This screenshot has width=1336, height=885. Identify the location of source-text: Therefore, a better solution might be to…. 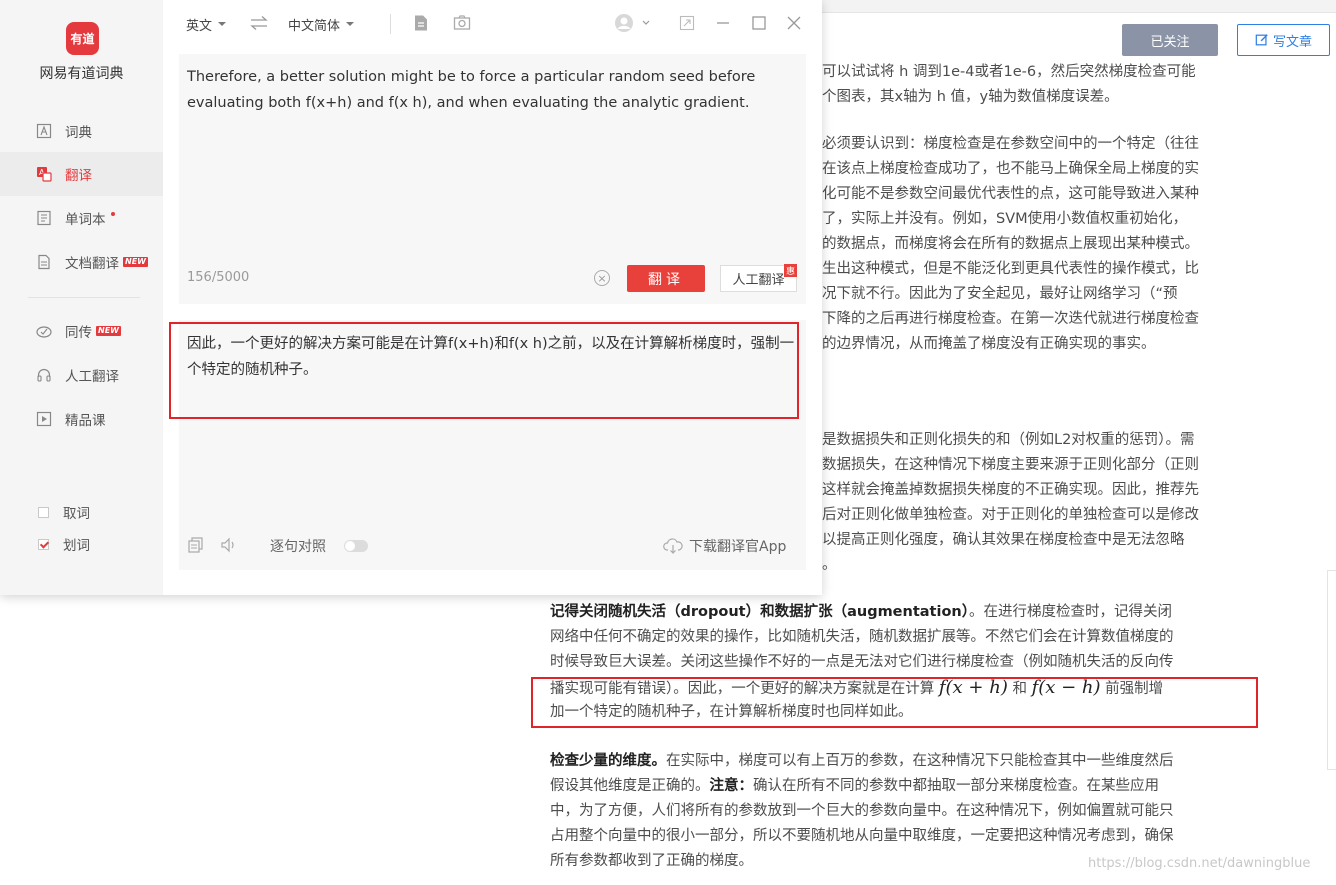
(492, 90).